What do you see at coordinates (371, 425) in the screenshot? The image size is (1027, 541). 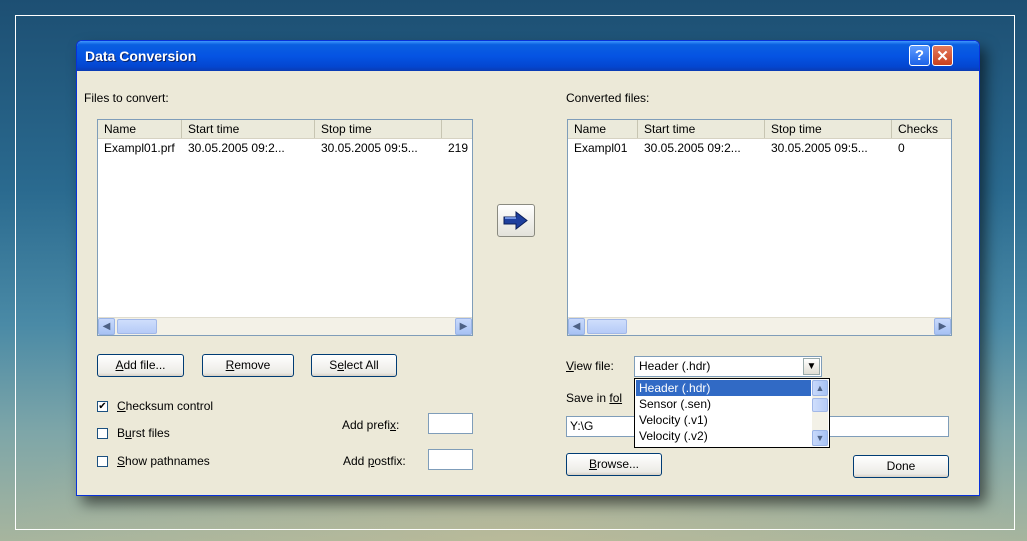 I see `add-prefix-label: Add prefix:` at bounding box center [371, 425].